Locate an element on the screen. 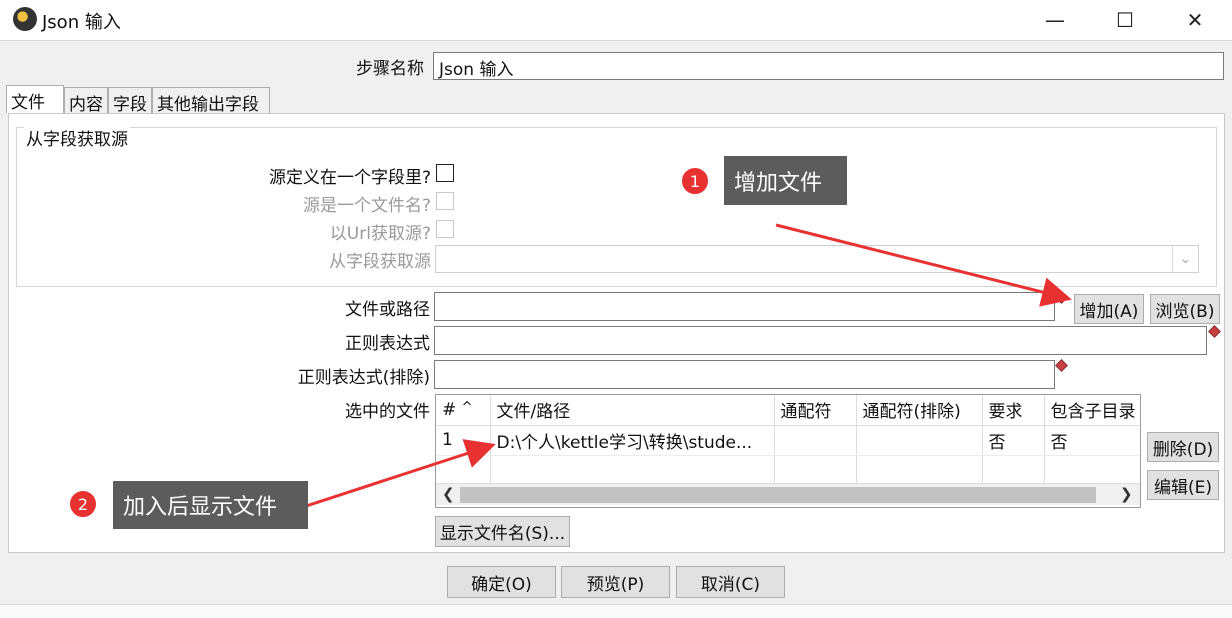 Image resolution: width=1232 pixels, height=618 pixels. annotation-badge-2: 2 is located at coordinates (83, 504).